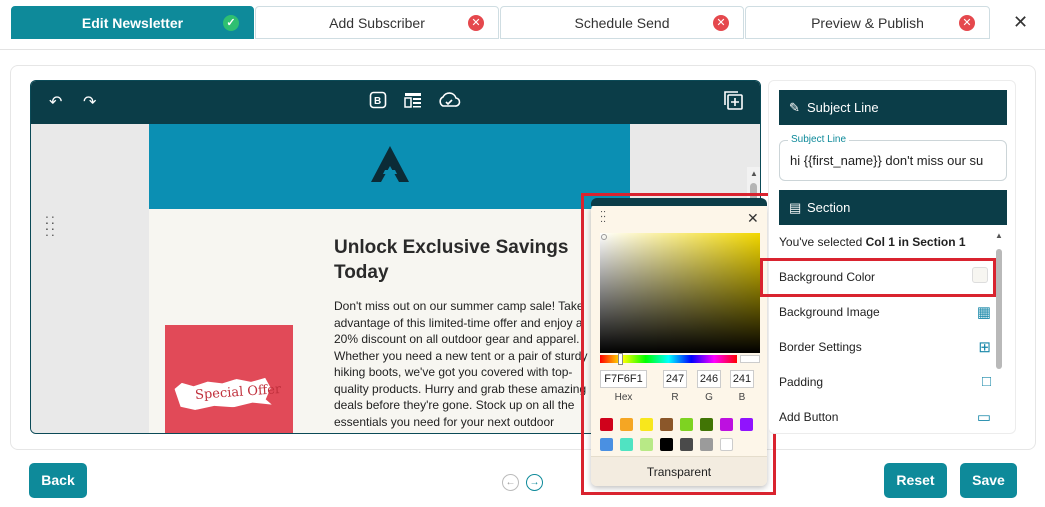 The image size is (1045, 507). Describe the element at coordinates (983, 417) in the screenshot. I see `button-icon: ▭` at that location.